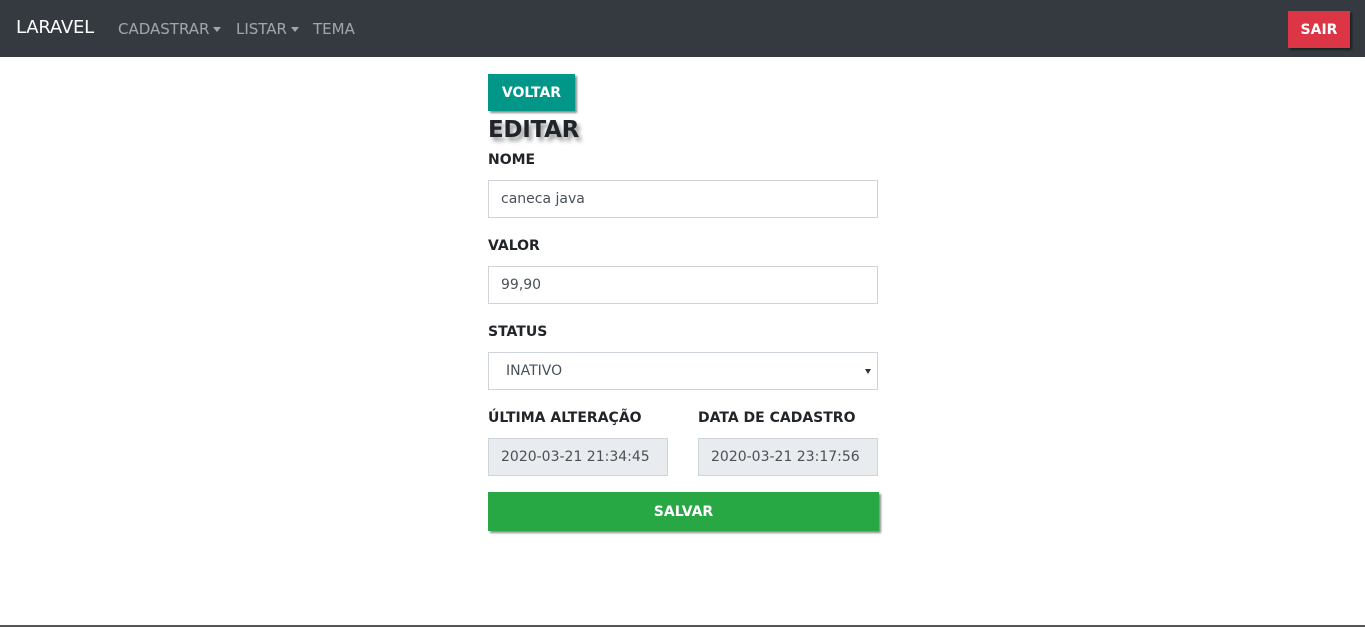 The width and height of the screenshot is (1365, 627). I want to click on back-button: VOLTAR, so click(531, 92).